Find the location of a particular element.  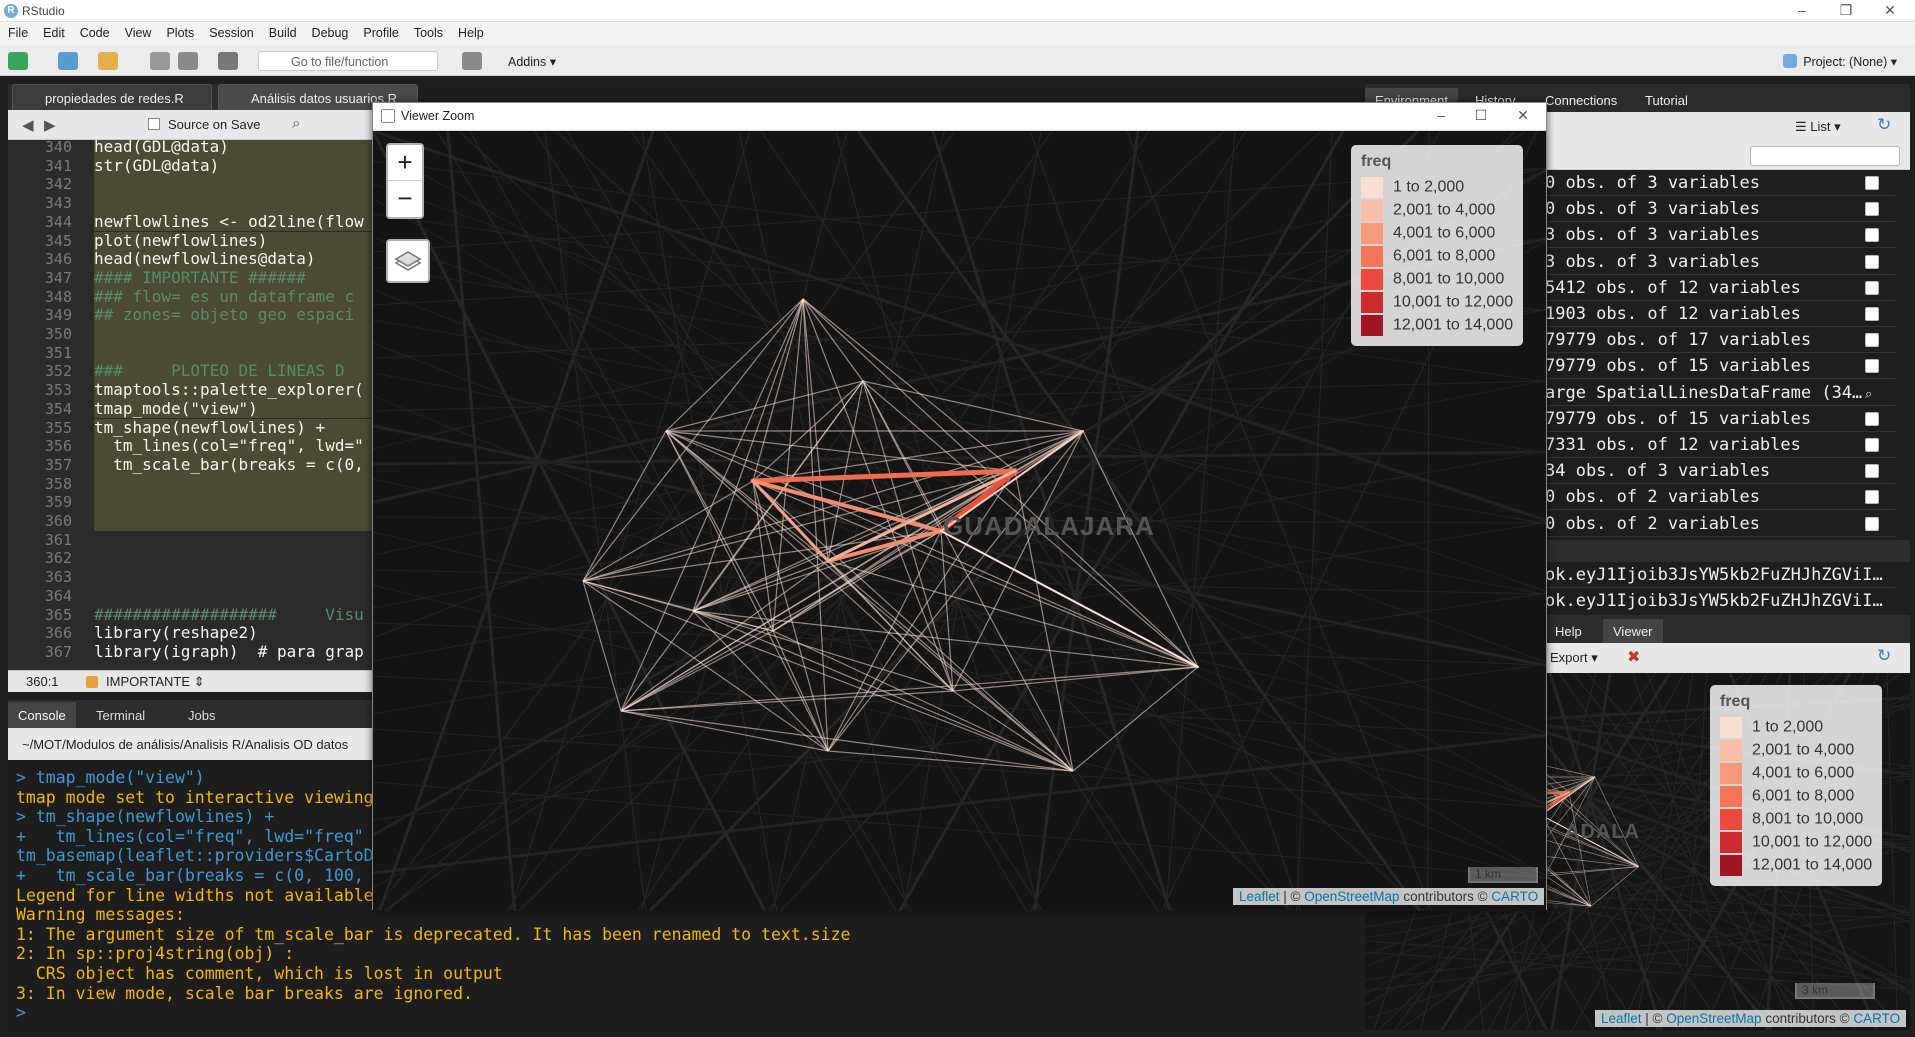

code-line: 341 str(GDL@data) is located at coordinates (190, 166).